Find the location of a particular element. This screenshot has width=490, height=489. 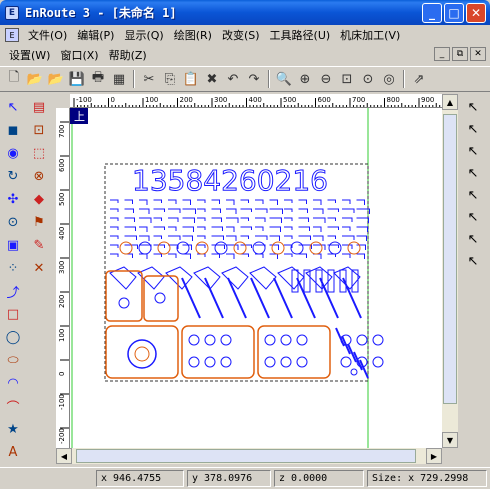

toolbar-separator is located at coordinates (134, 79).